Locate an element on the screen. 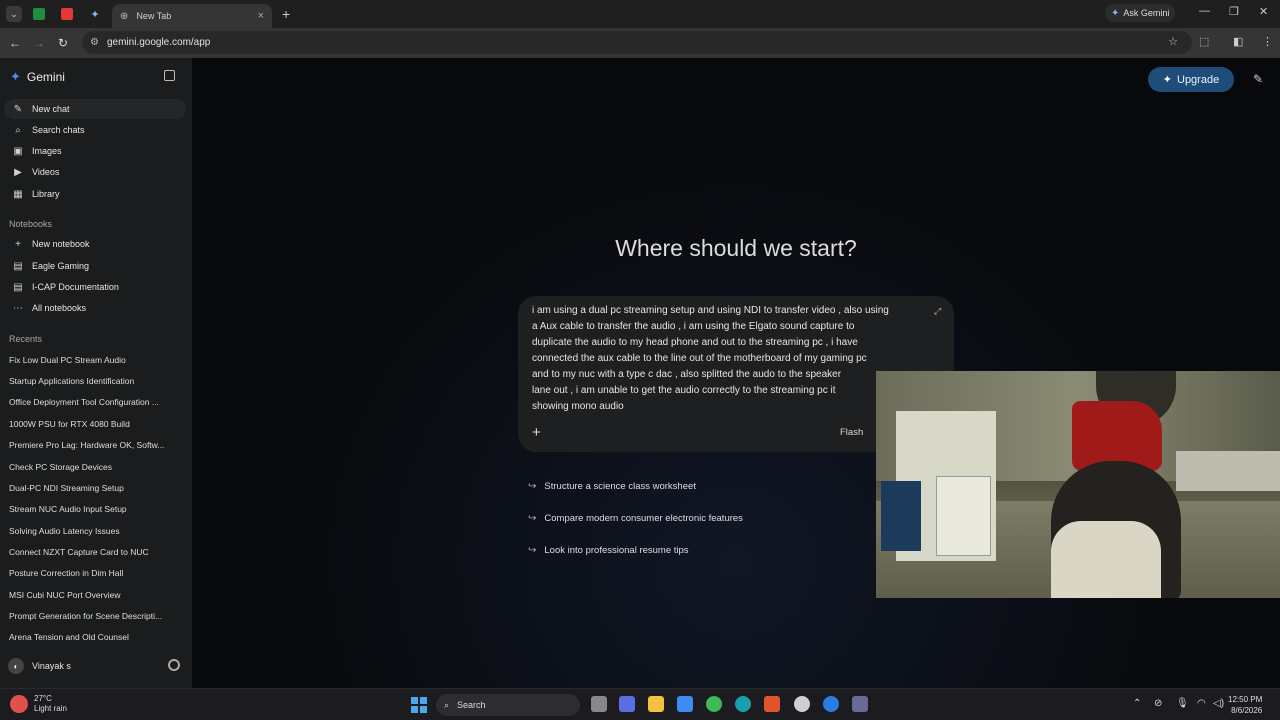  upgrade-button: ✦ Upgrade is located at coordinates (1191, 79).